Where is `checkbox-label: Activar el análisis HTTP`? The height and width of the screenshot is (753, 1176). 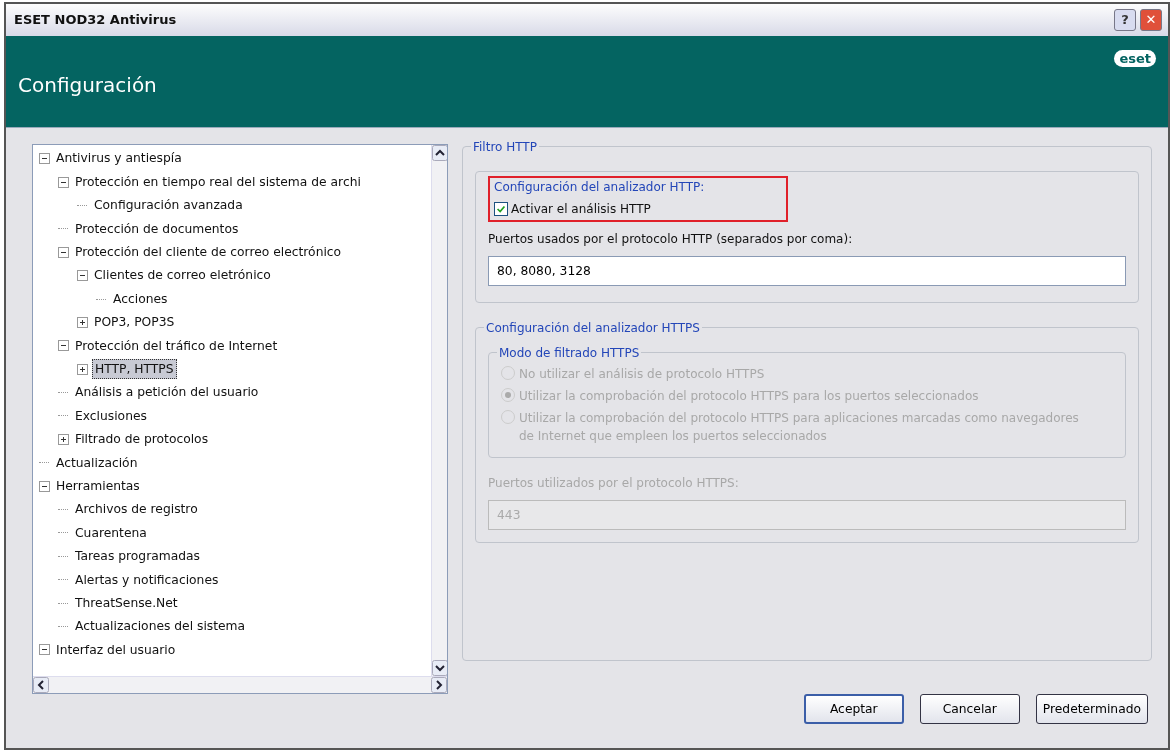
checkbox-label: Activar el análisis HTTP is located at coordinates (581, 209).